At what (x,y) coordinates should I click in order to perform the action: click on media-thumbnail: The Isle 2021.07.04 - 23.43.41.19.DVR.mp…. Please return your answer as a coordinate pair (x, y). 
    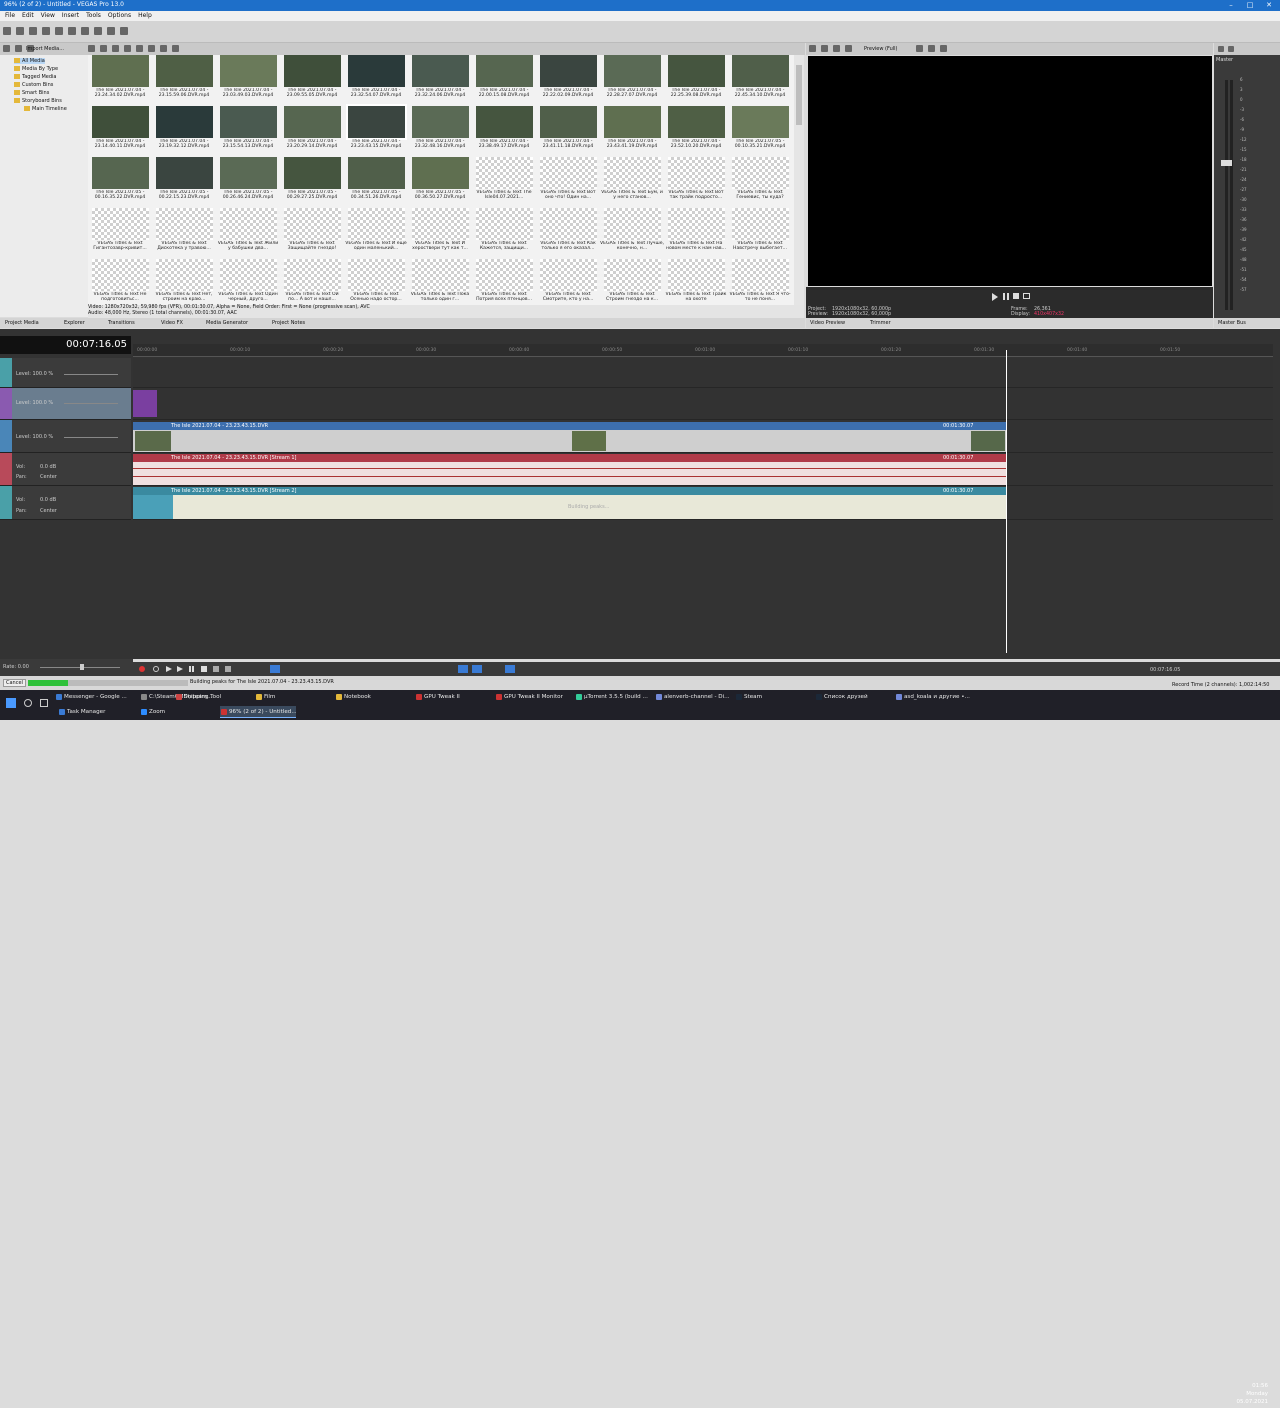
    Looking at the image, I should click on (632, 131).